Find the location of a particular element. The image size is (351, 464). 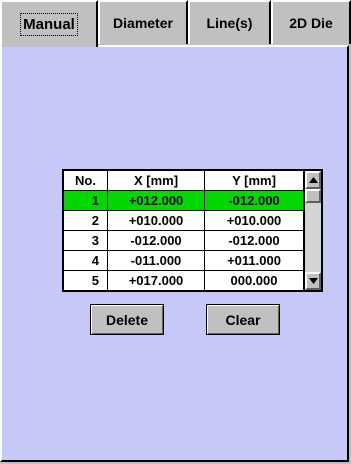

table-row: 2 +010.000 +010.000 is located at coordinates (183, 221).